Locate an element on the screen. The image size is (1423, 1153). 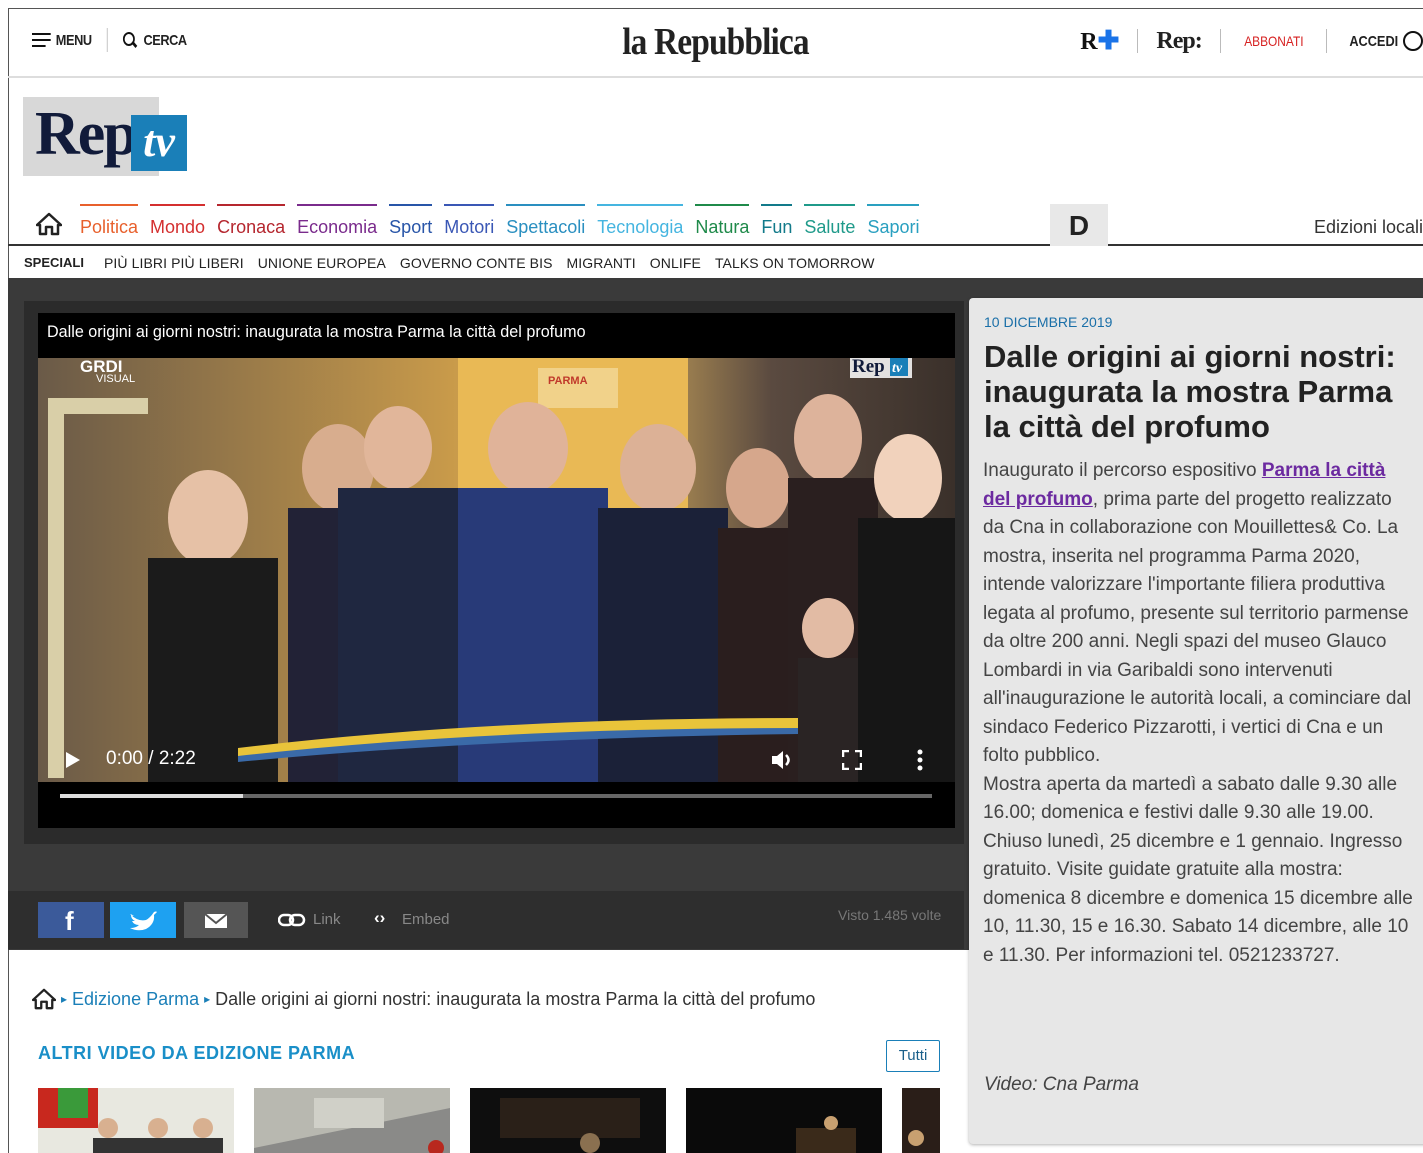
rplus-link: R✚ is located at coordinates (1099, 41).